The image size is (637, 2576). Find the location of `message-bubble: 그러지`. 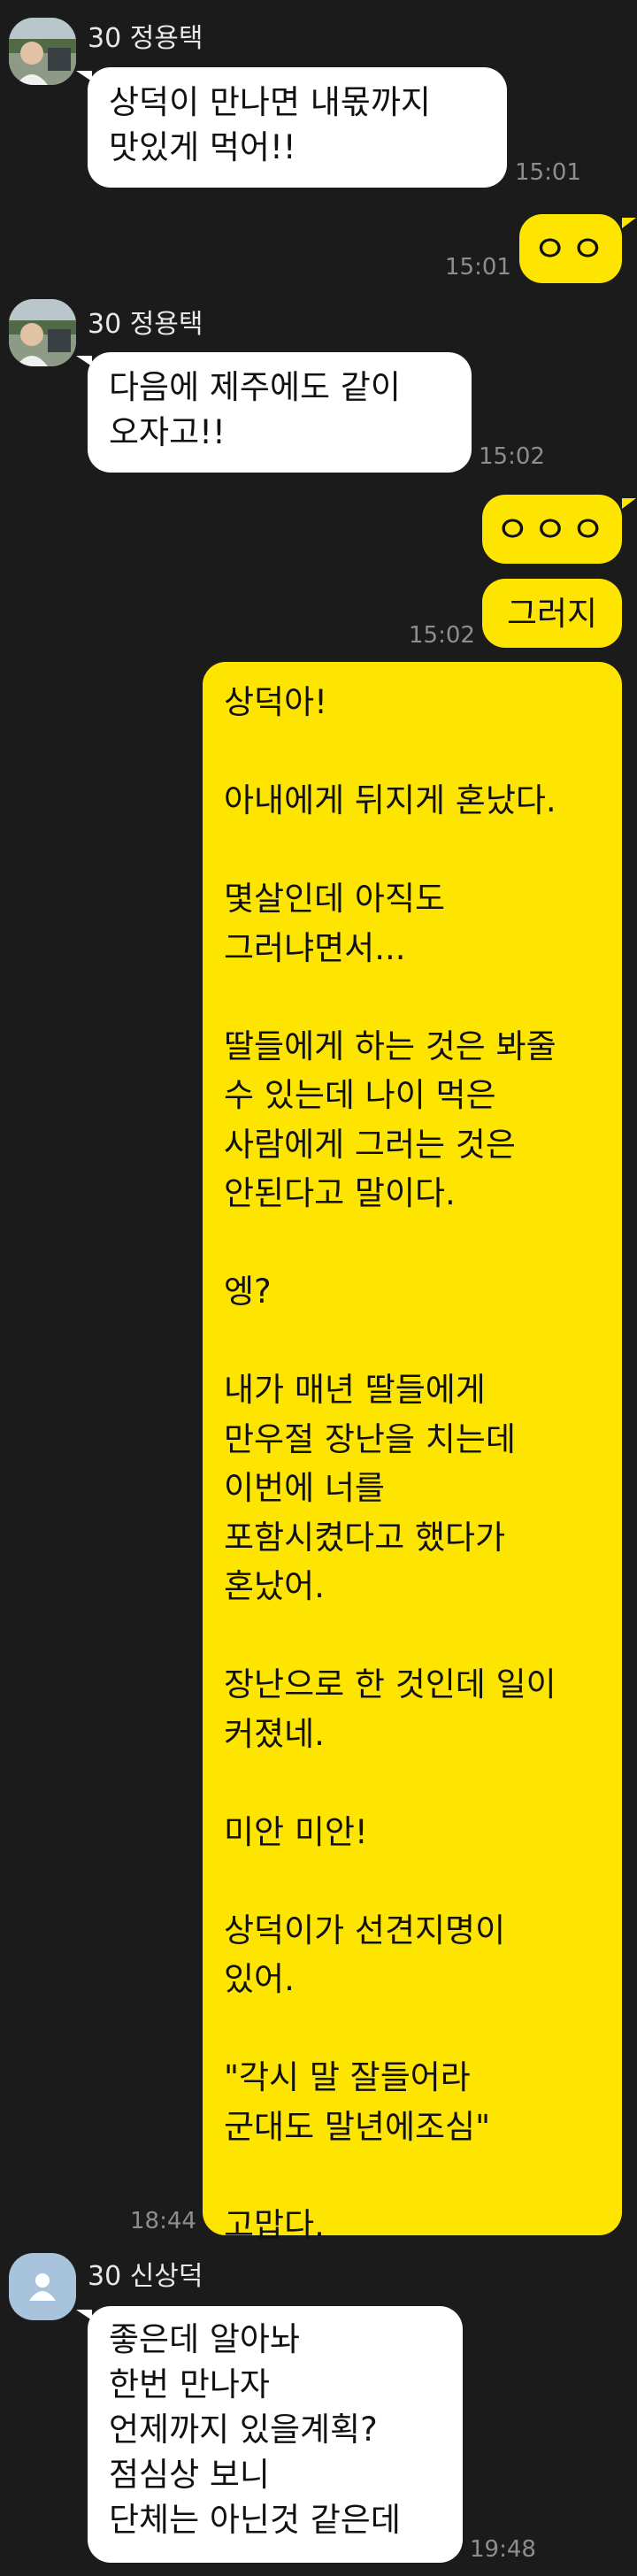

message-bubble: 그러지 is located at coordinates (552, 613).